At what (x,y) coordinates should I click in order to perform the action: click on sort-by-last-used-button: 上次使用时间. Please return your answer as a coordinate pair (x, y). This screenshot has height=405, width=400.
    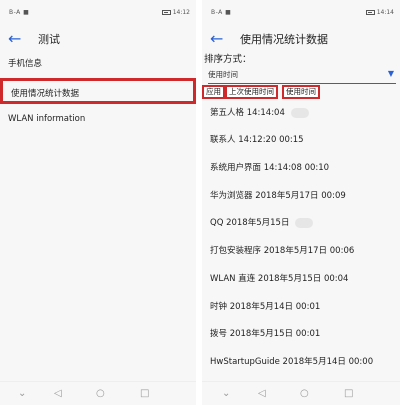
    Looking at the image, I should click on (251, 92).